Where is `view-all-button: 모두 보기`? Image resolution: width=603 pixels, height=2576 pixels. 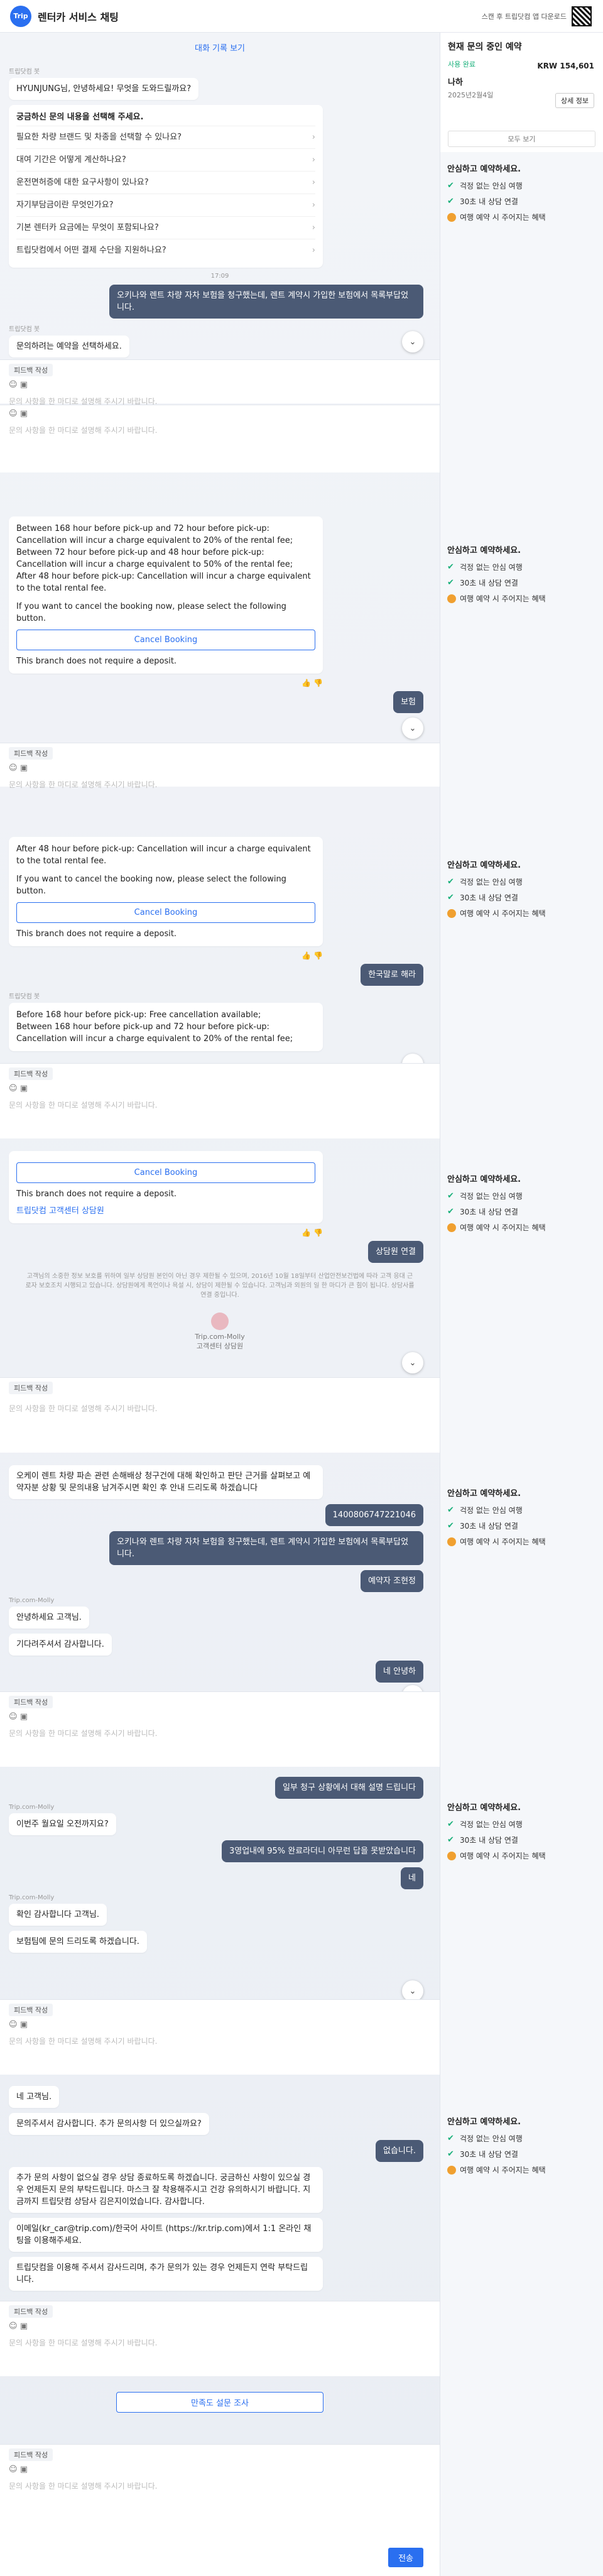
view-all-button: 모두 보기 is located at coordinates (522, 139).